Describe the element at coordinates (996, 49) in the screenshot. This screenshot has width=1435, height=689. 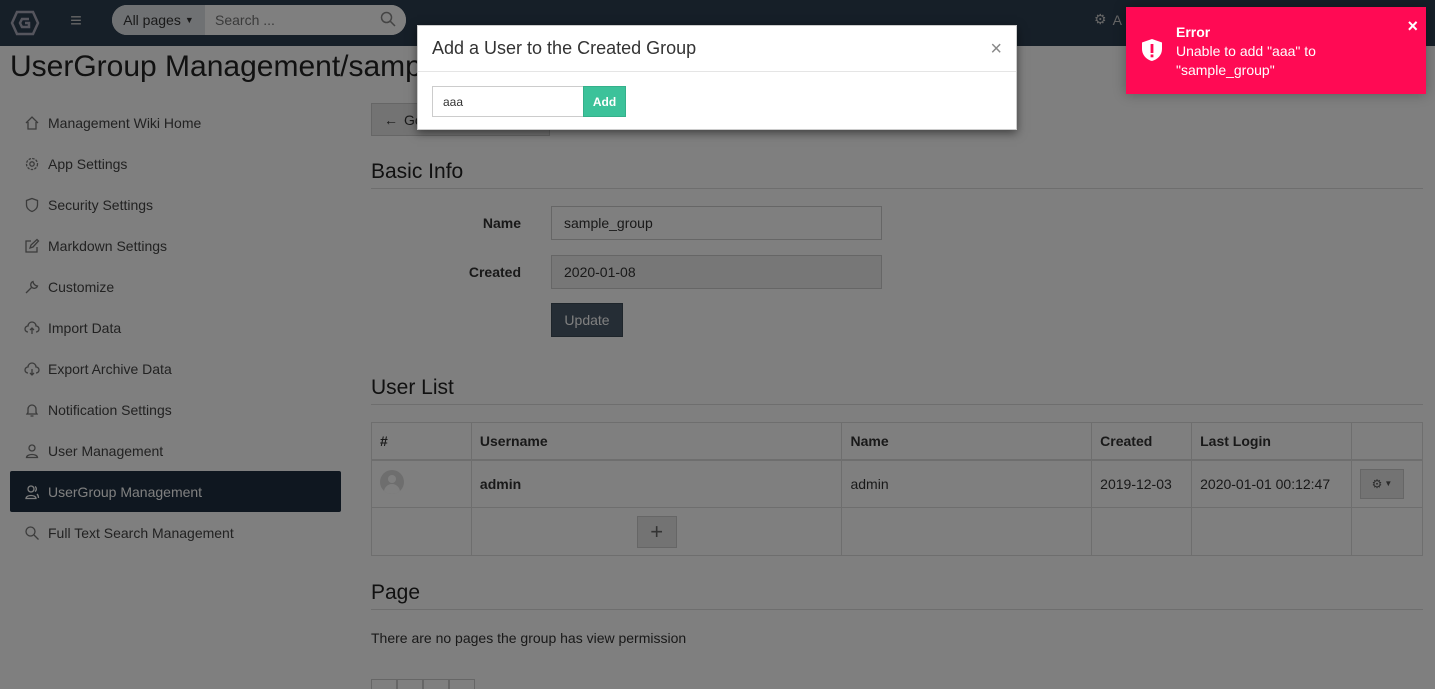
I see `modal-close-button: ×` at that location.